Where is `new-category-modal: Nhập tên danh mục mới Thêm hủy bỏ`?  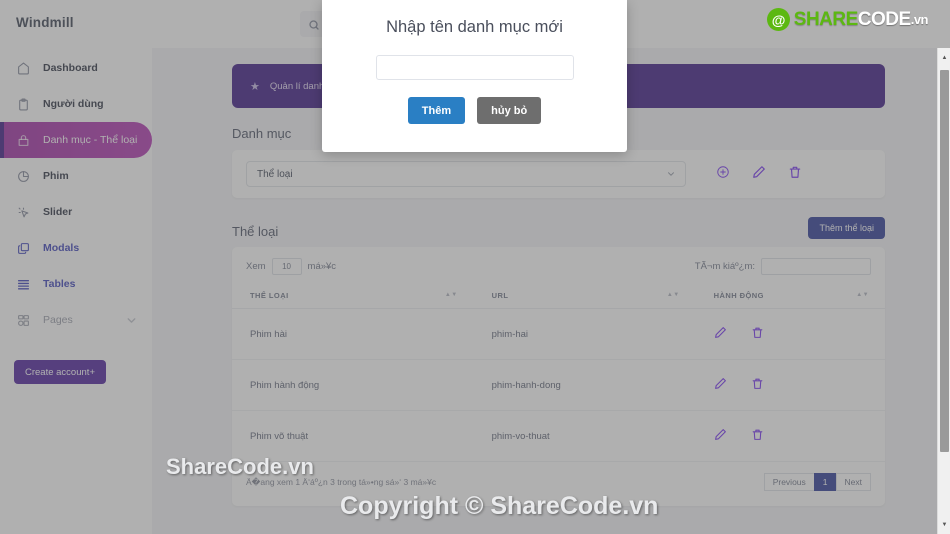 new-category-modal: Nhập tên danh mục mới Thêm hủy bỏ is located at coordinates (474, 76).